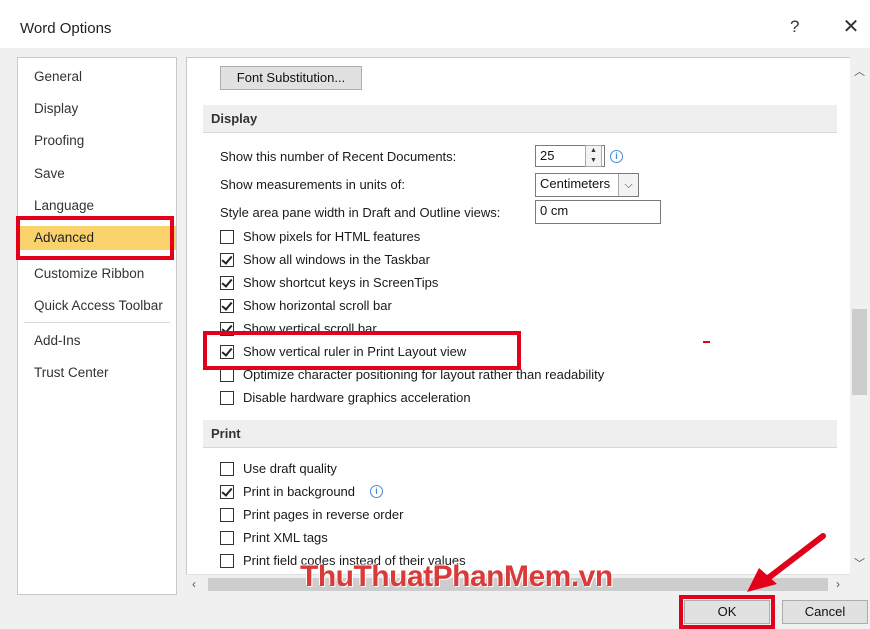 Image resolution: width=870 pixels, height=629 pixels. What do you see at coordinates (317, 305) in the screenshot?
I see `checkbox-label: Show horizontal scroll bar` at bounding box center [317, 305].